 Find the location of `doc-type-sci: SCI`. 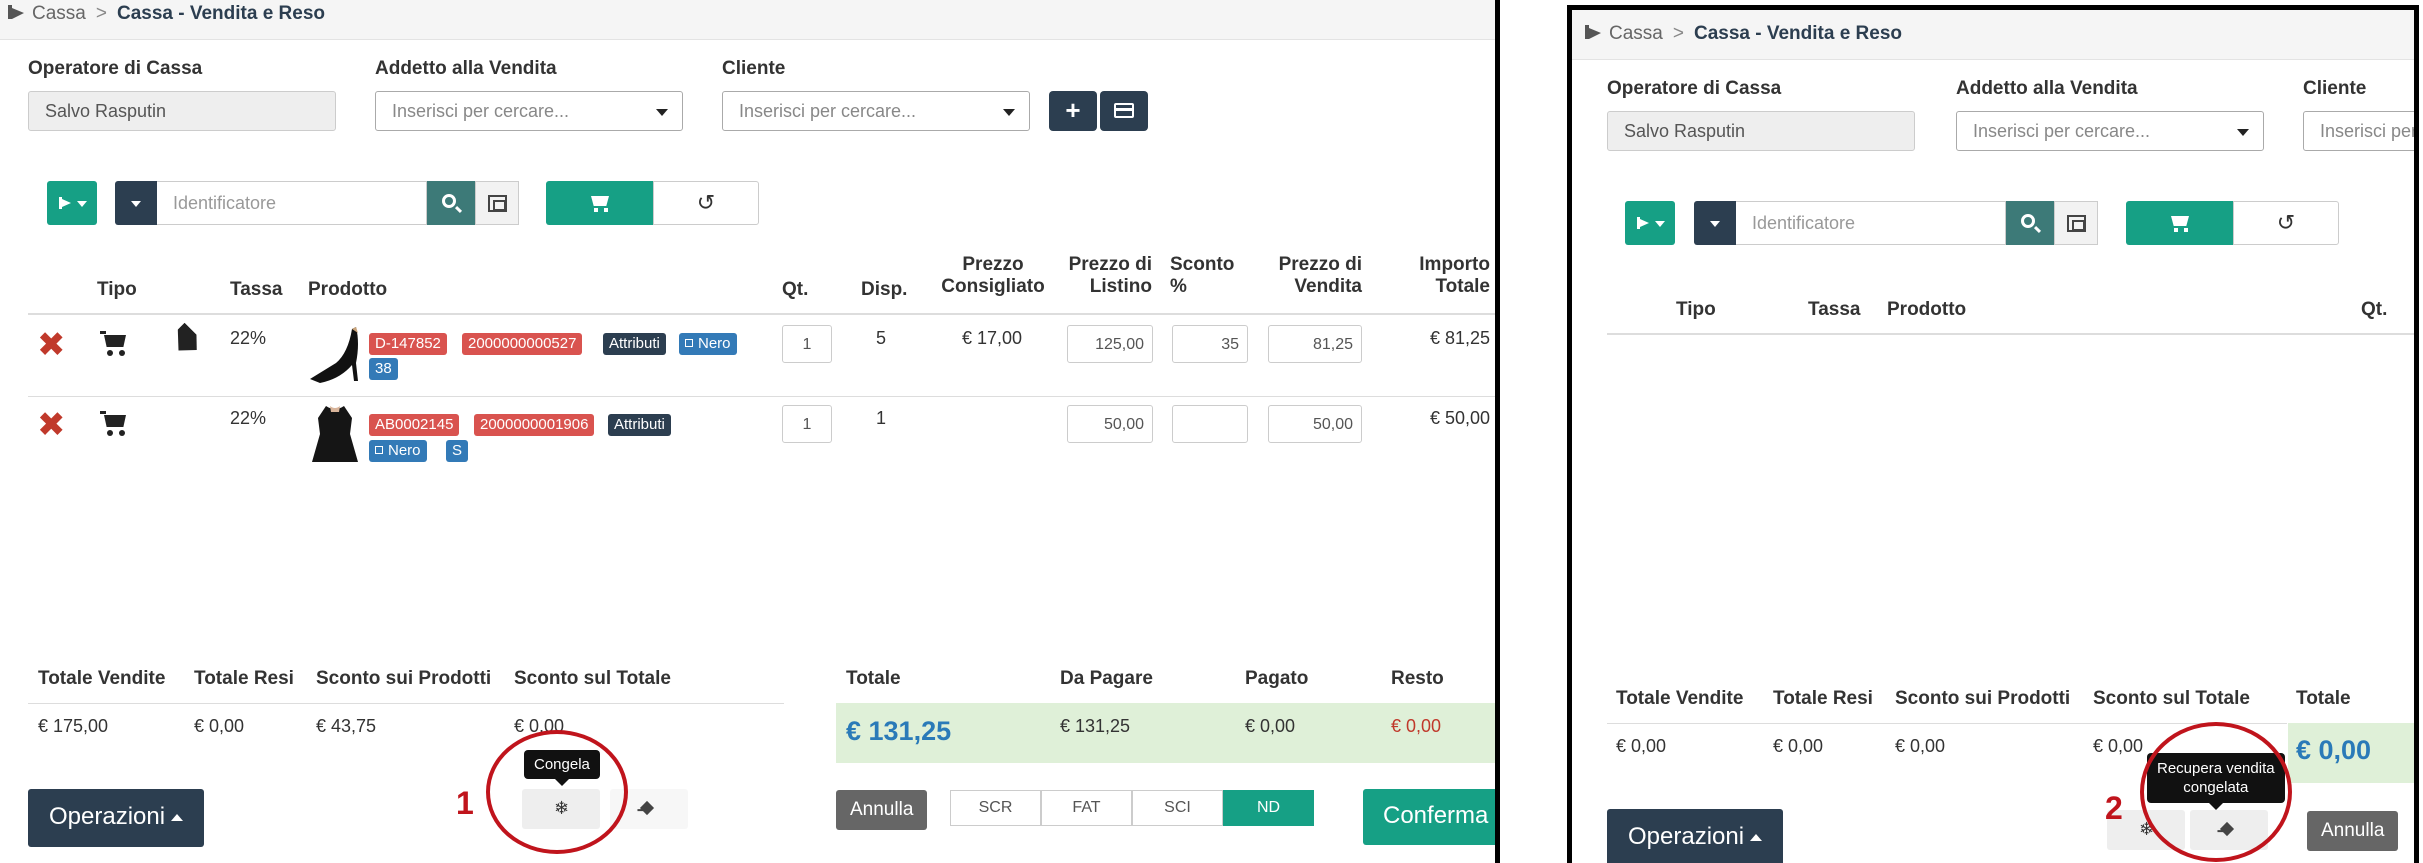

doc-type-sci: SCI is located at coordinates (1177, 808).